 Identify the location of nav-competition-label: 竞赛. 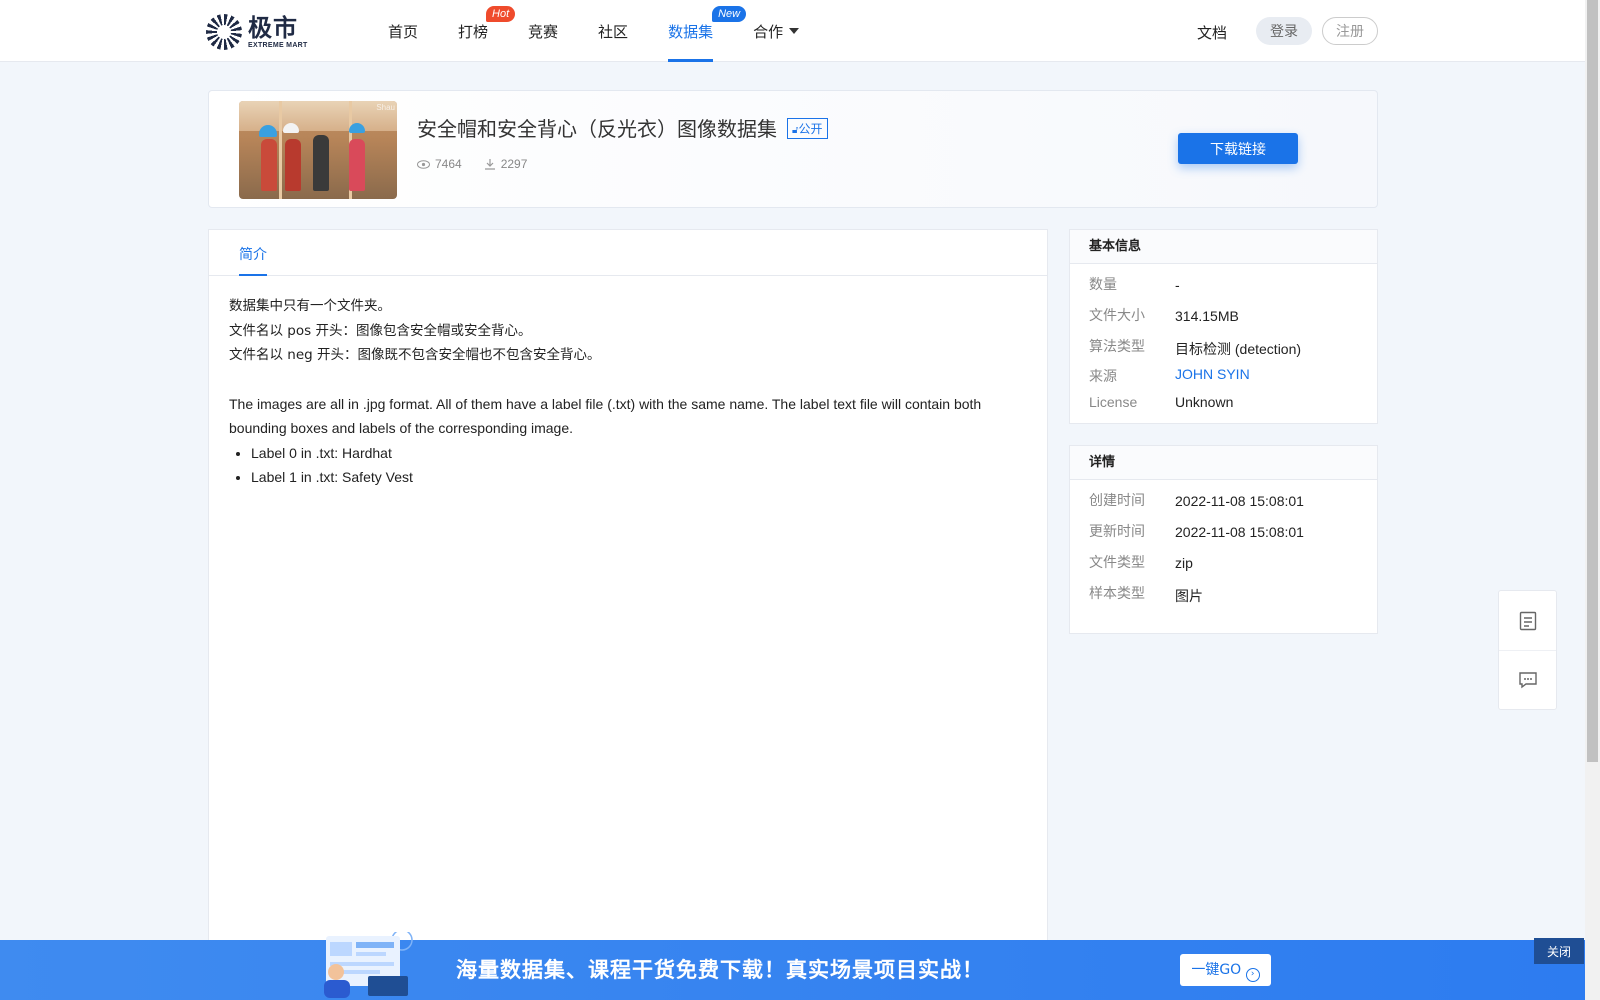
(543, 31).